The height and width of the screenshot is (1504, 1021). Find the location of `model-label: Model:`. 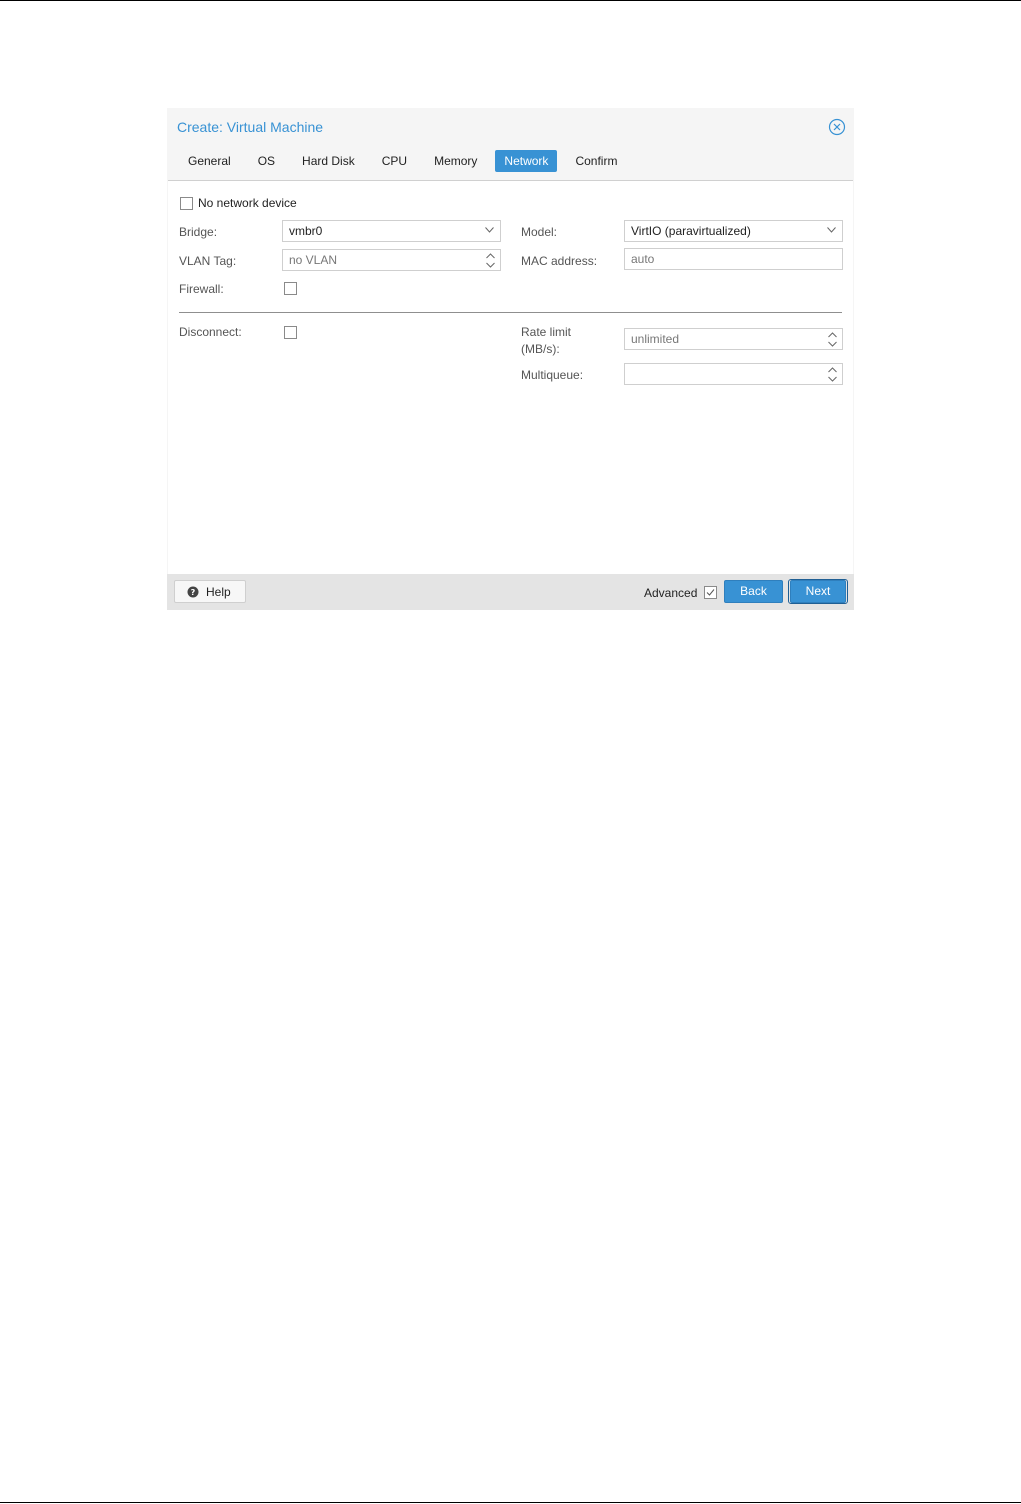

model-label: Model: is located at coordinates (539, 232).